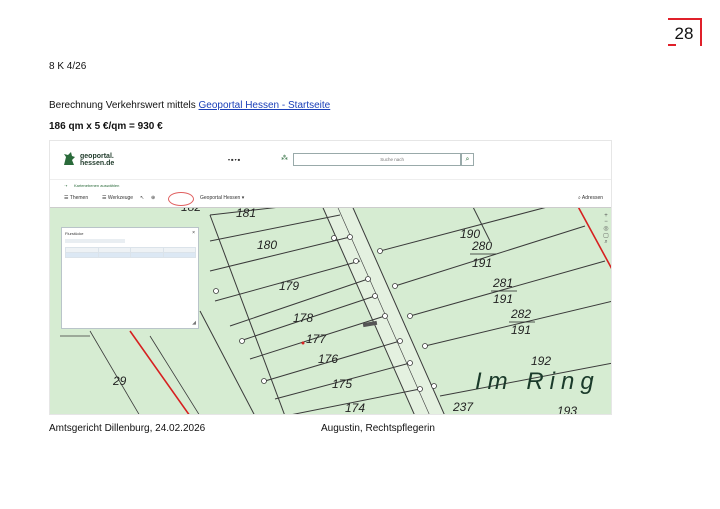 The height and width of the screenshot is (509, 720). What do you see at coordinates (606, 235) in the screenshot?
I see `fullscreen-icon: ▢` at bounding box center [606, 235].